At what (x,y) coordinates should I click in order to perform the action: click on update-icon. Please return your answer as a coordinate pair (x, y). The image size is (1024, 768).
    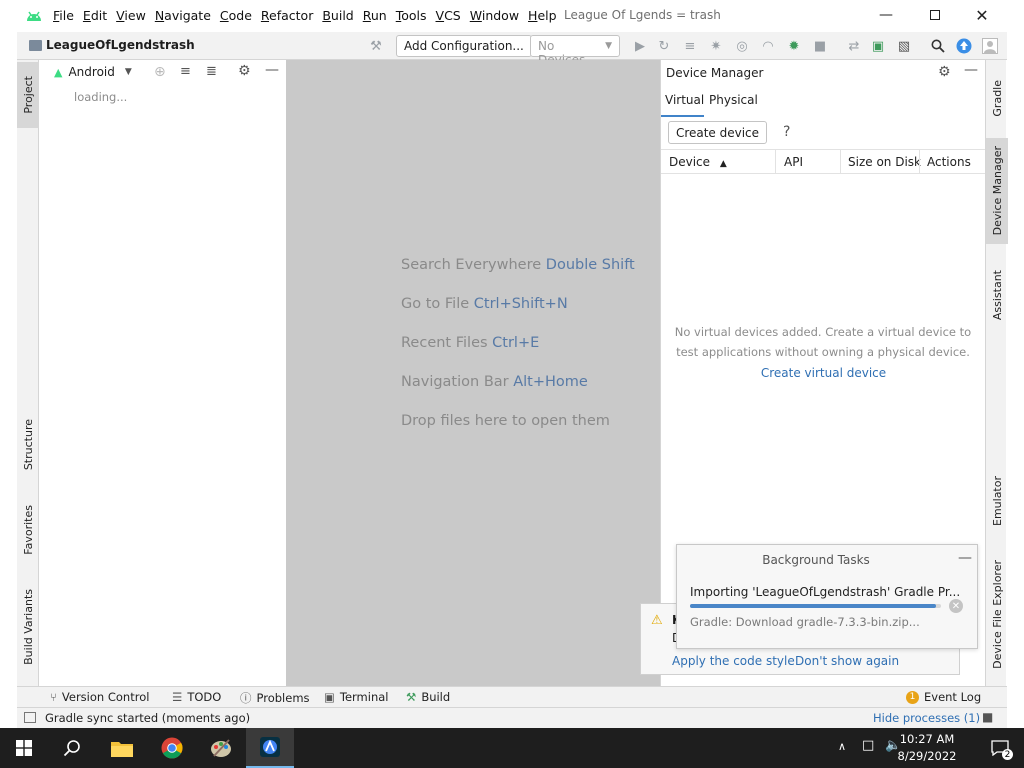
    Looking at the image, I should click on (964, 46).